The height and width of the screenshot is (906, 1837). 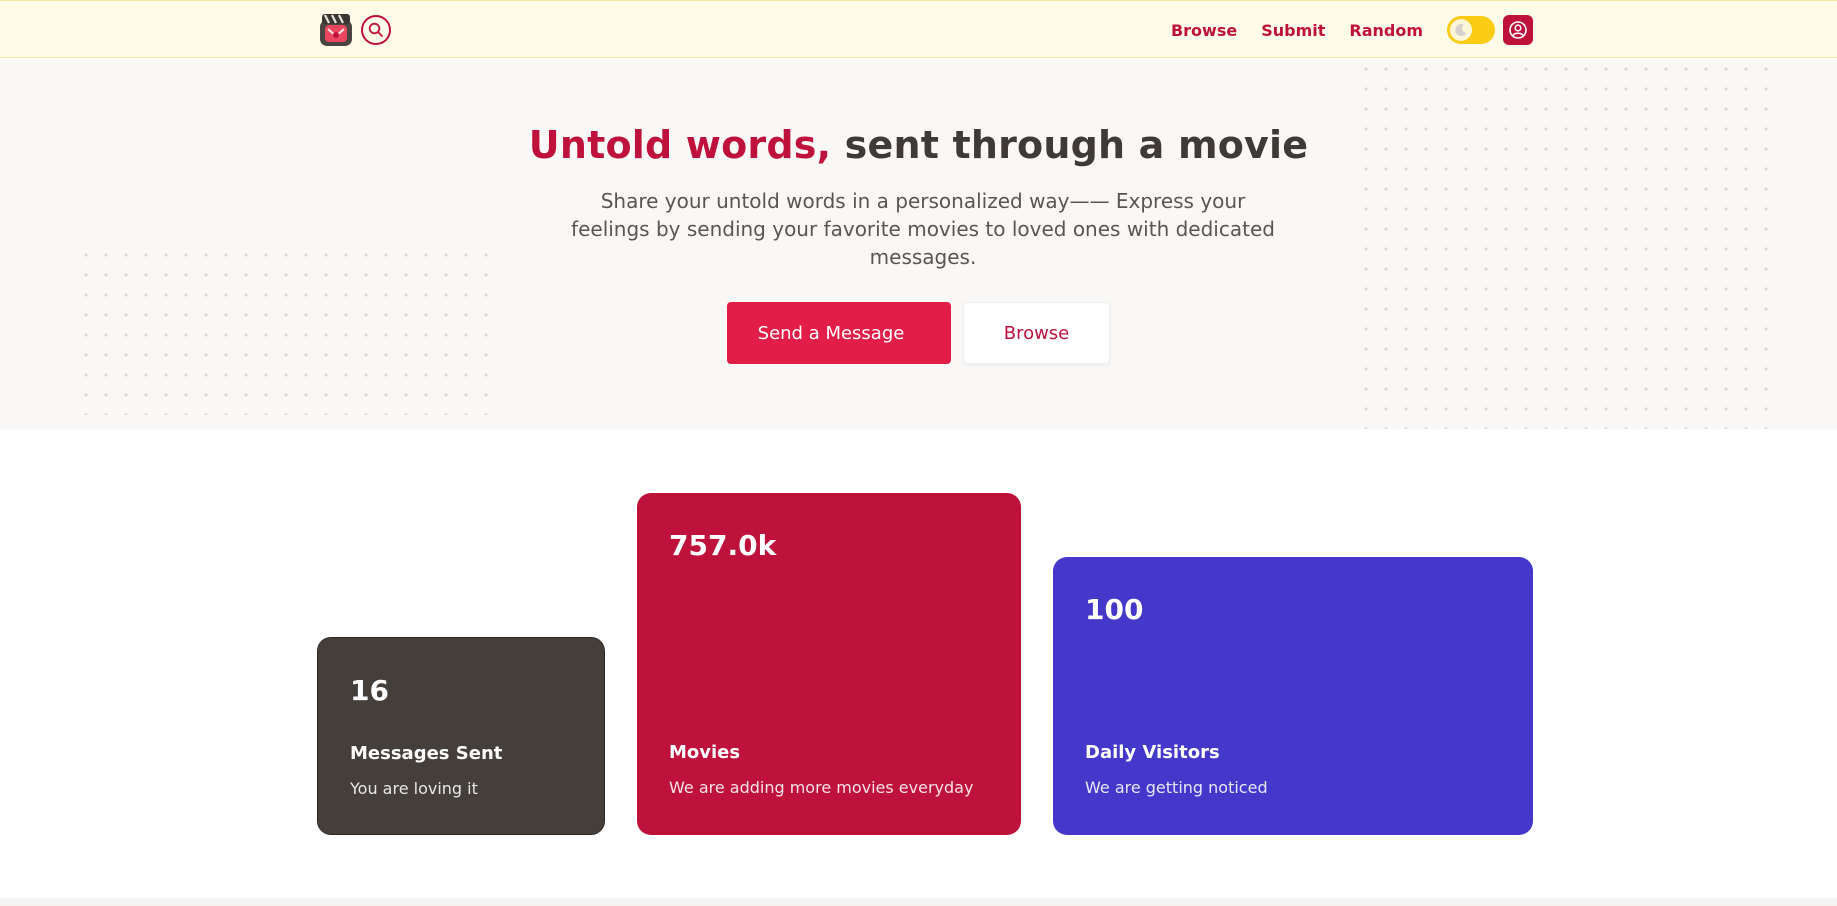 What do you see at coordinates (925, 30) in the screenshot?
I see `navbar-inner: Browse Submit Random` at bounding box center [925, 30].